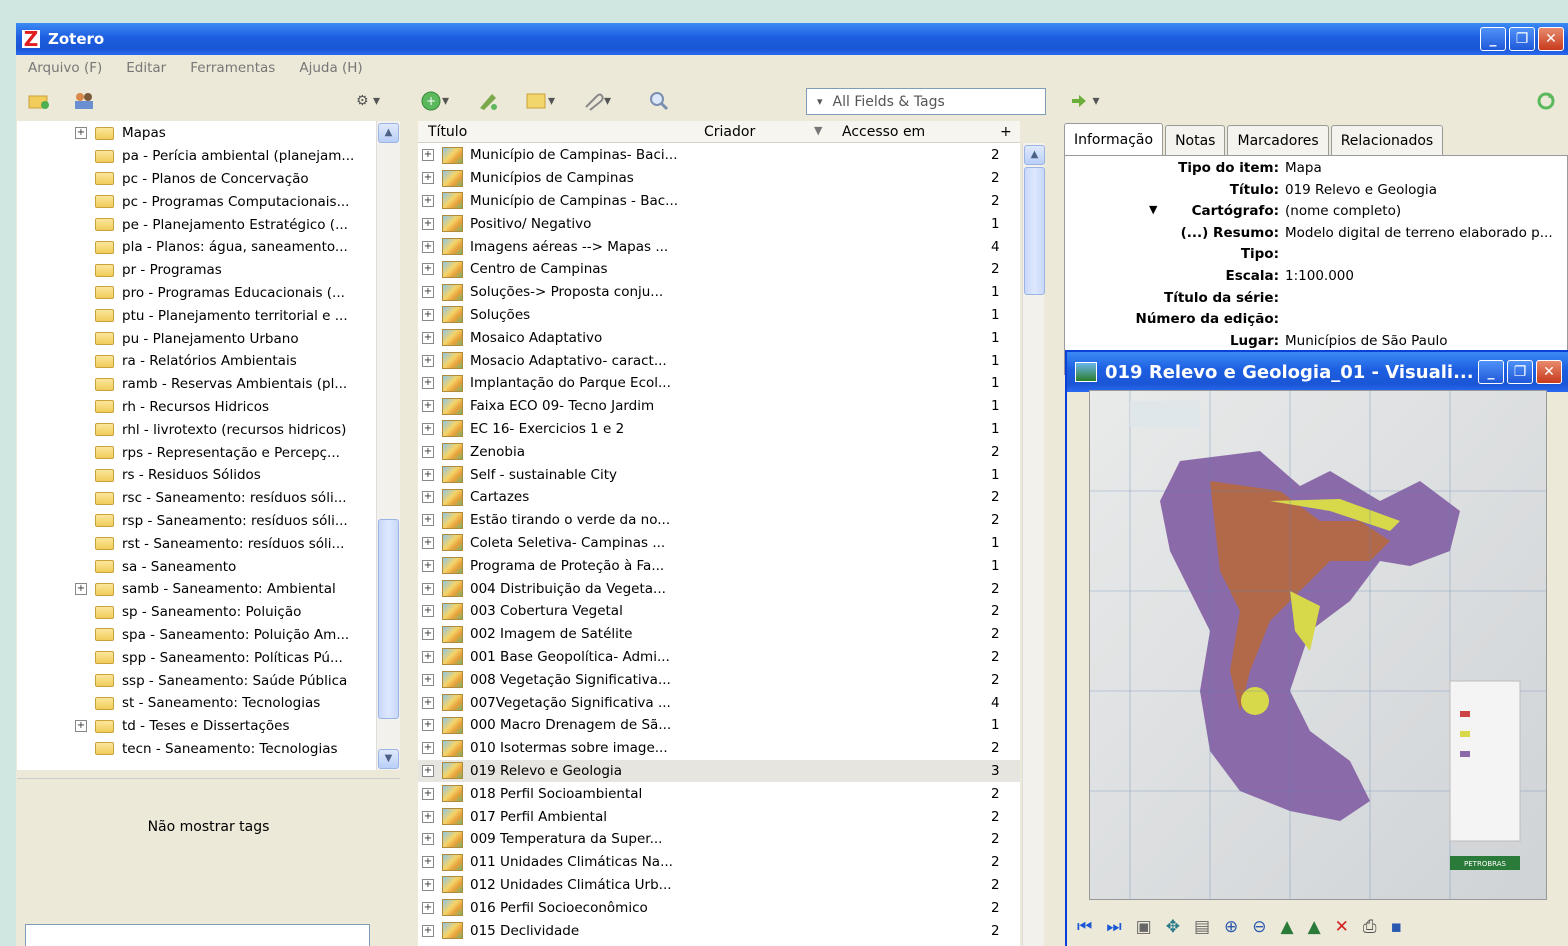 This screenshot has height=946, width=1568. Describe the element at coordinates (719, 816) in the screenshot. I see `item-row: +017 Perfil Ambiental 2` at that location.